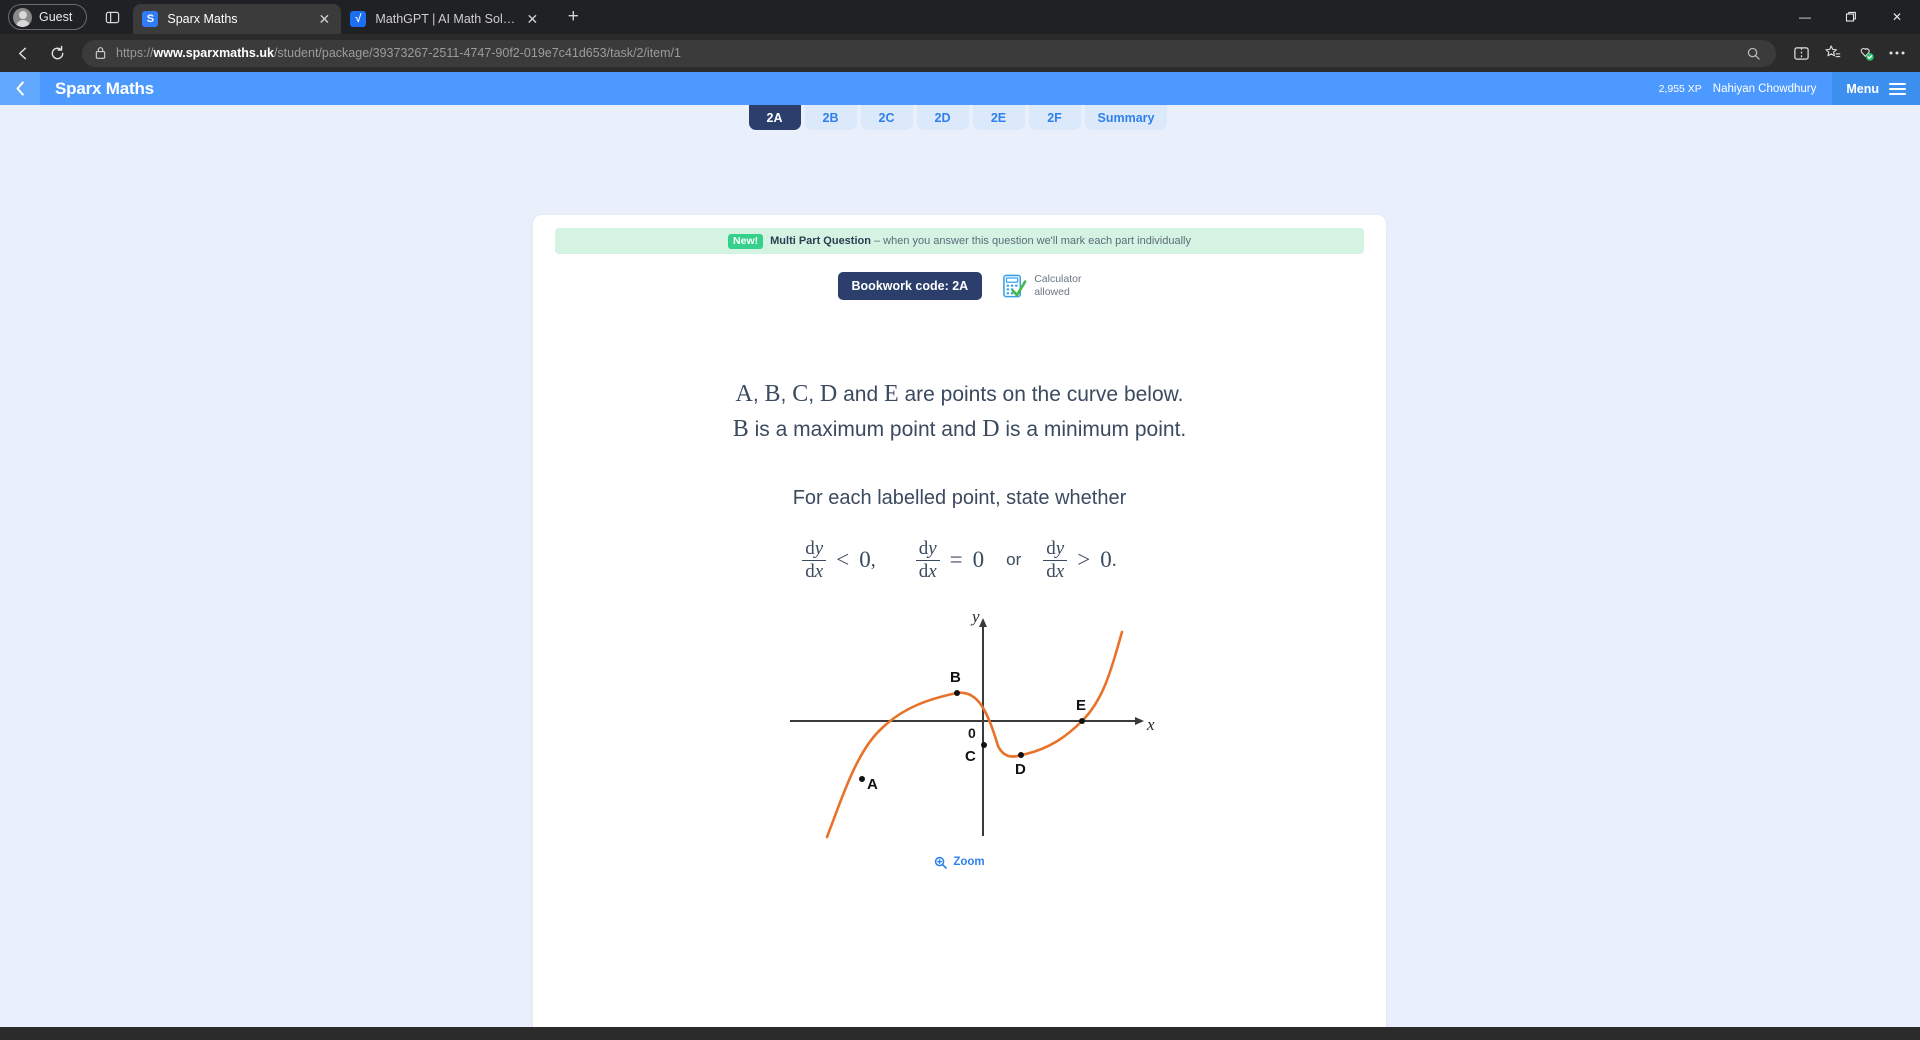 This screenshot has height=1040, width=1920. What do you see at coordinates (886, 117) in the screenshot?
I see `tab-2c: 2C` at bounding box center [886, 117].